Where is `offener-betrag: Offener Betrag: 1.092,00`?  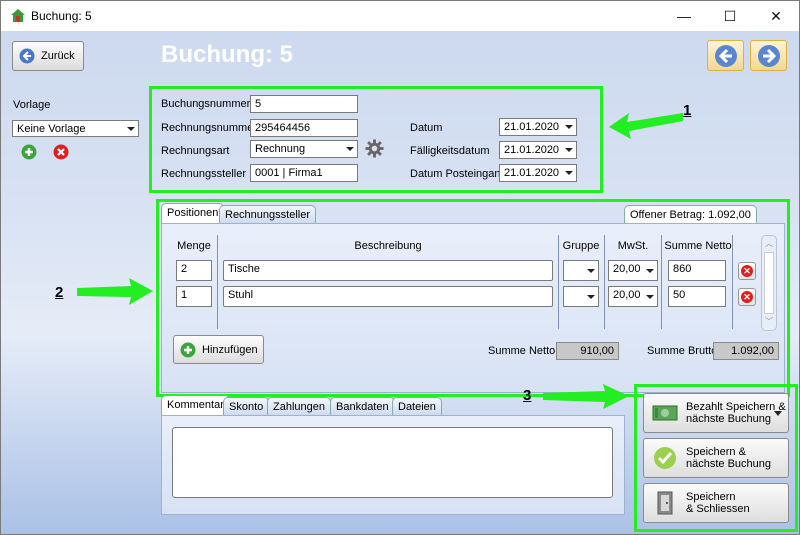 offener-betrag: Offener Betrag: 1.092,00 is located at coordinates (690, 214).